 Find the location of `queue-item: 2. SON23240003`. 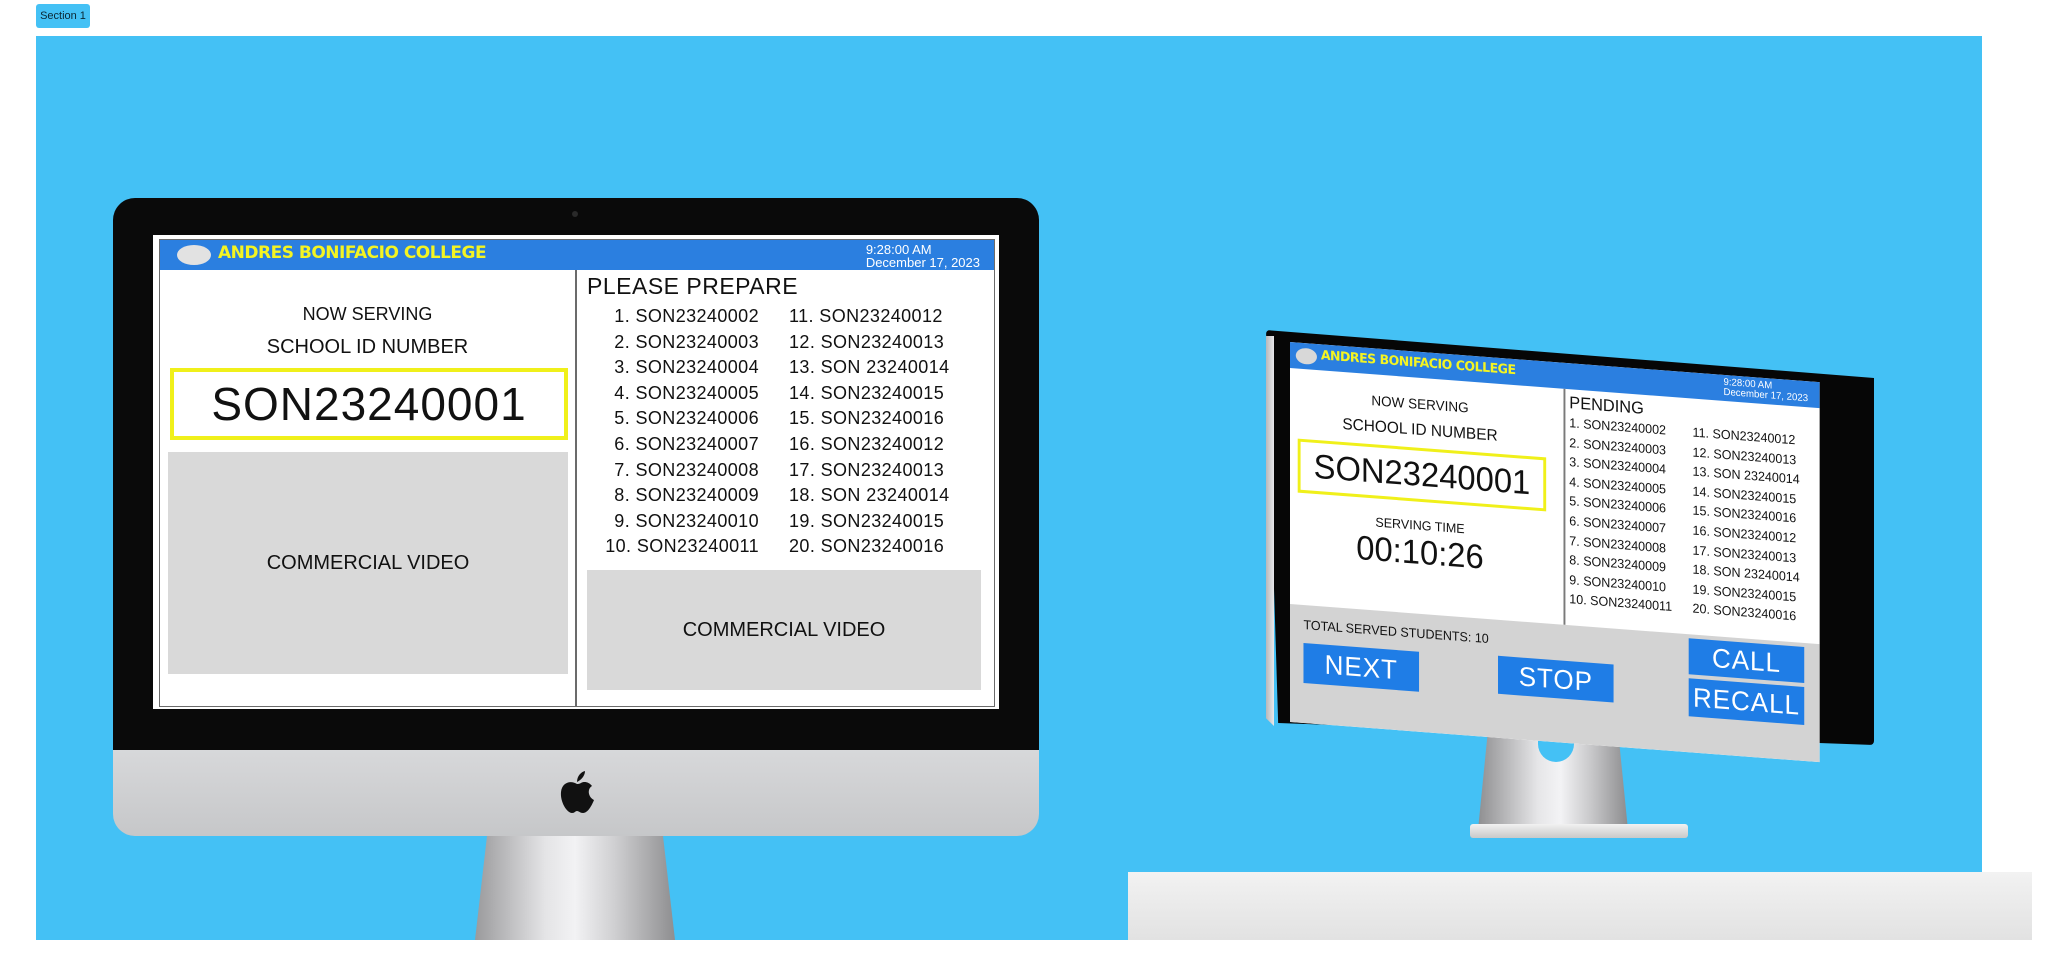

queue-item: 2. SON23240003 is located at coordinates (686, 341).